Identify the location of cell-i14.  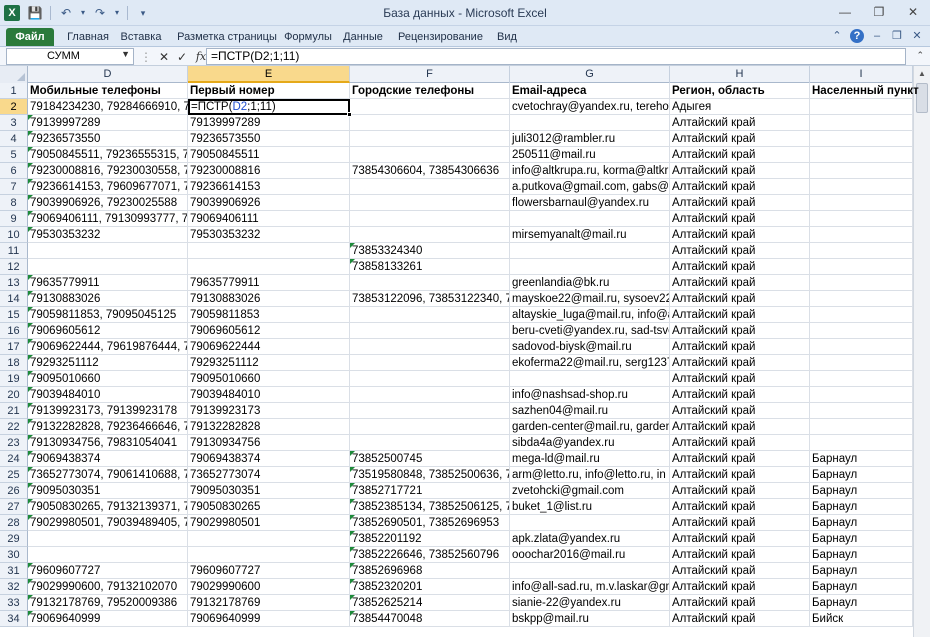
(861, 299).